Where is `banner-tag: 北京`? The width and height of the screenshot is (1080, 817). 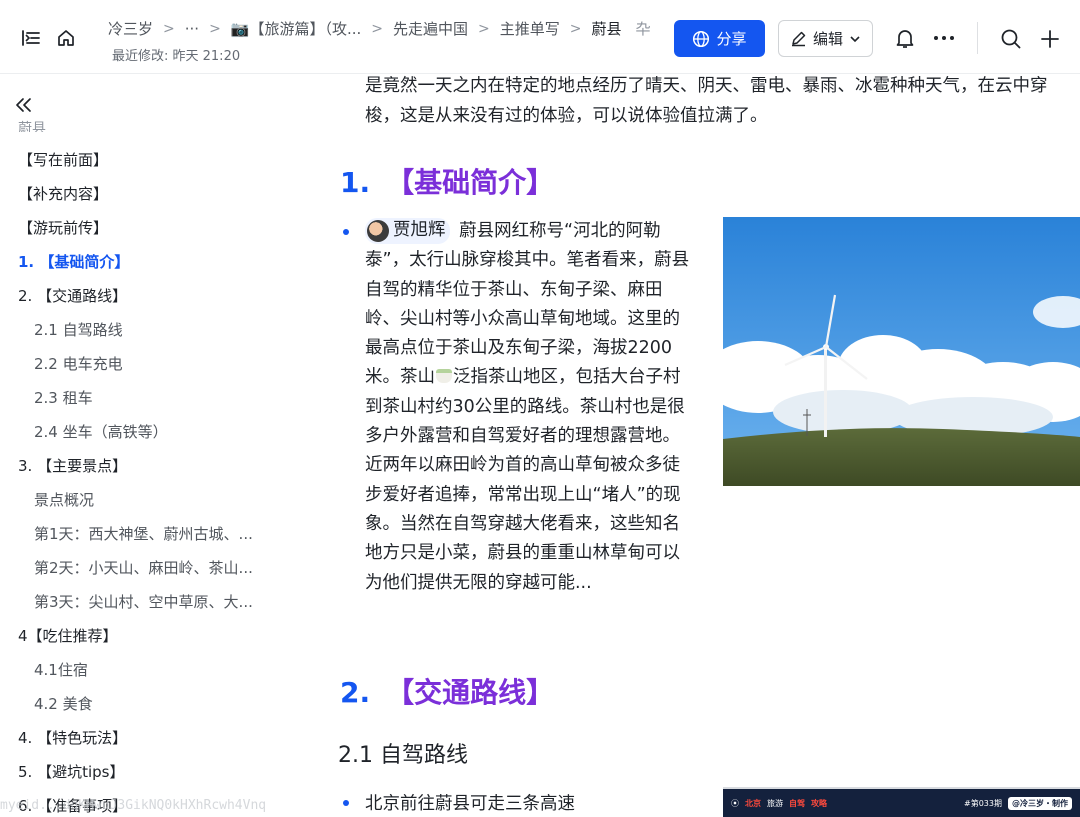
banner-tag: 北京 is located at coordinates (753, 803).